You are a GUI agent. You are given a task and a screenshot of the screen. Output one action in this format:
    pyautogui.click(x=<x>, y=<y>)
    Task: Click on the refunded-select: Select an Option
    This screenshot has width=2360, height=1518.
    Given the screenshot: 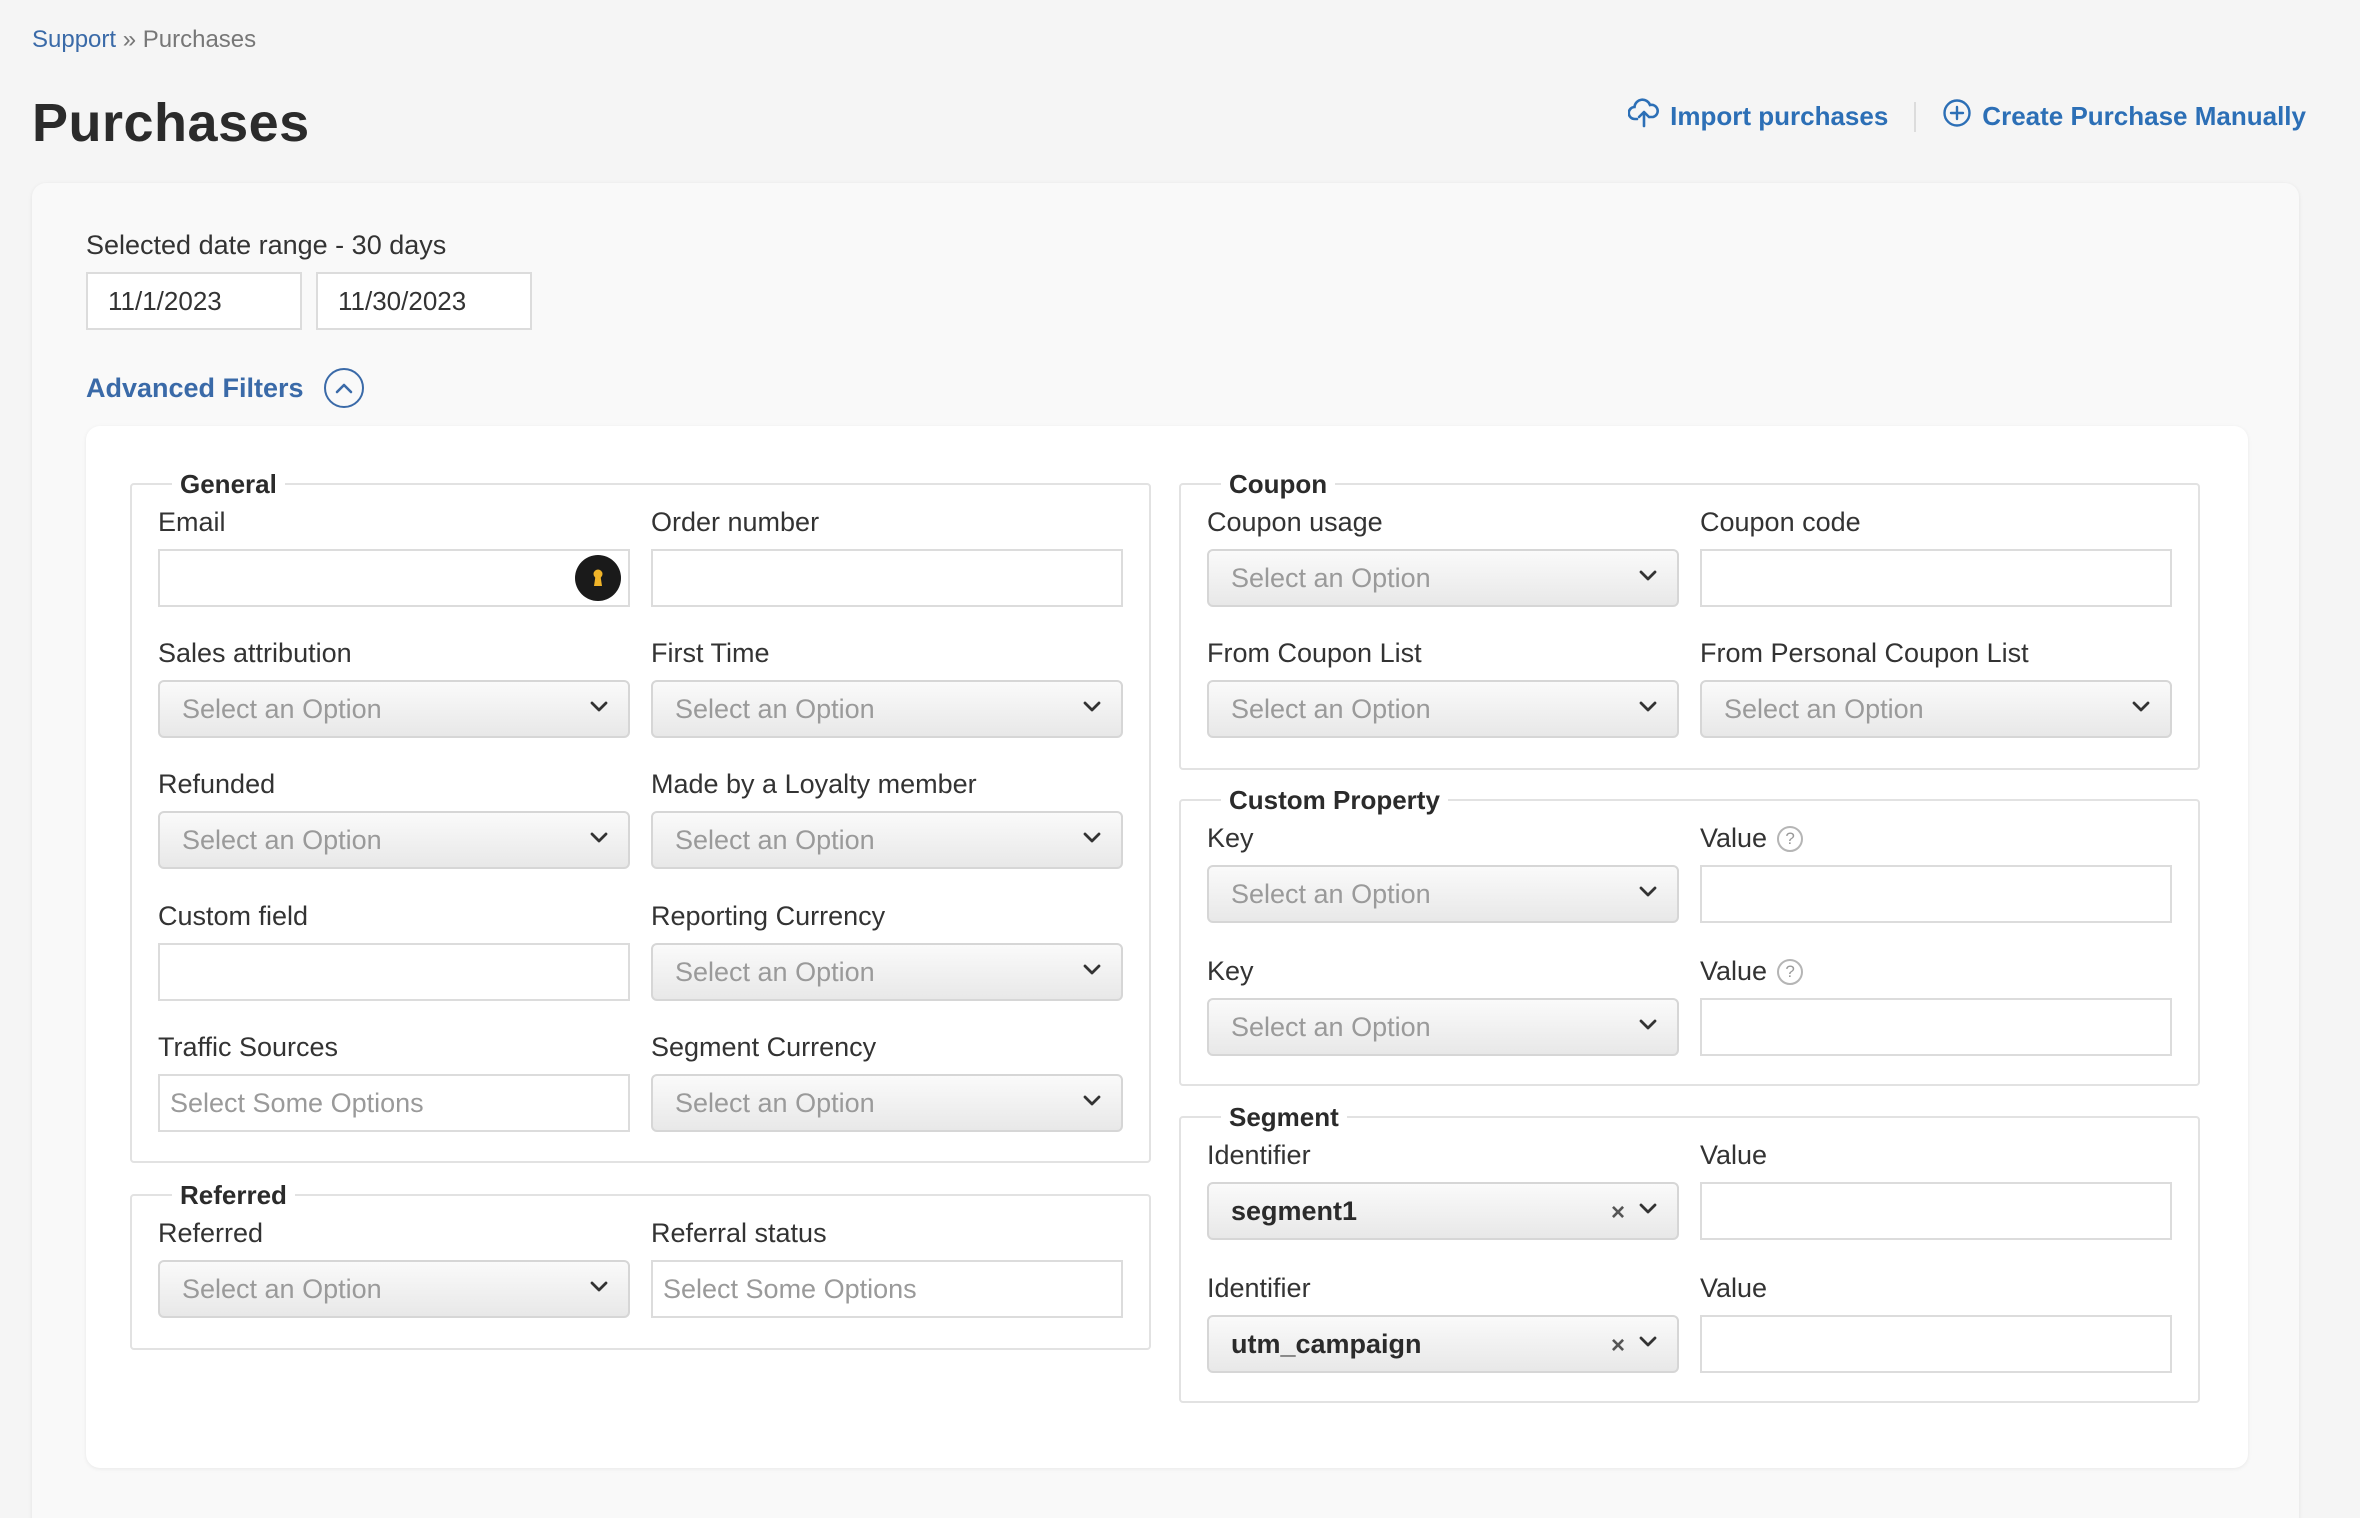 What is the action you would take?
    pyautogui.click(x=394, y=840)
    